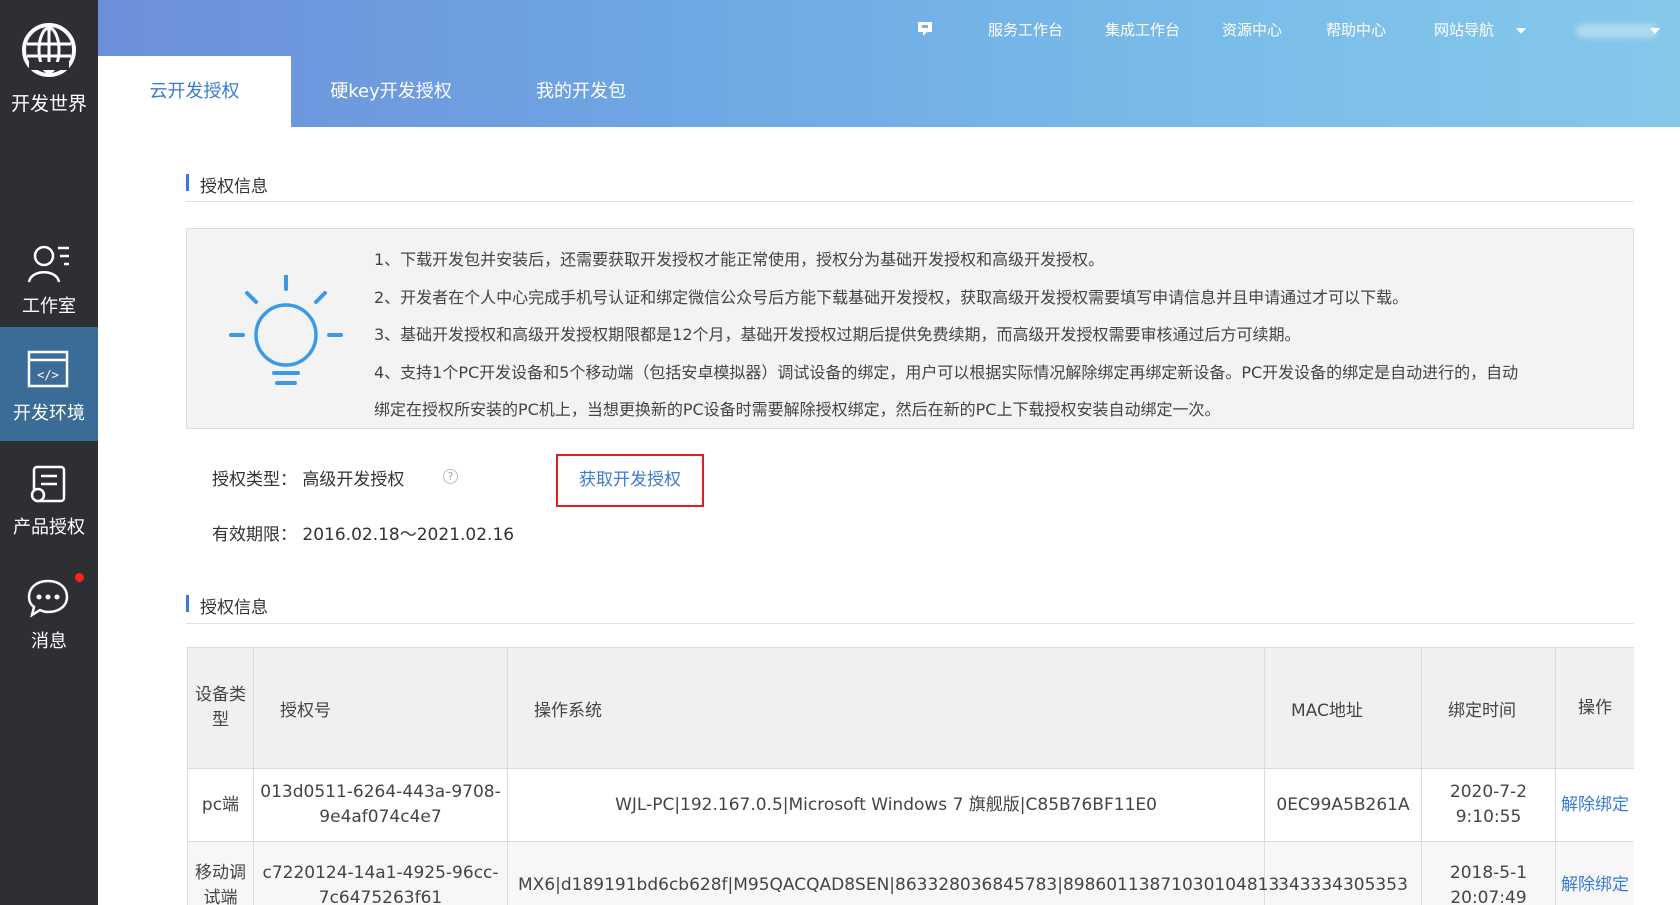 The image size is (1680, 905). Describe the element at coordinates (49, 641) in the screenshot. I see `sidebar-item-label: 消息` at that location.